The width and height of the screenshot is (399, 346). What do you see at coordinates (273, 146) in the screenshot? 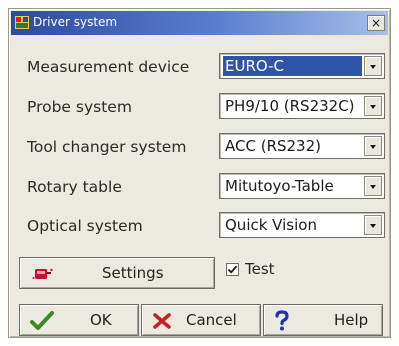
I see `tool-changer-system-value: ACC (RS232)` at bounding box center [273, 146].